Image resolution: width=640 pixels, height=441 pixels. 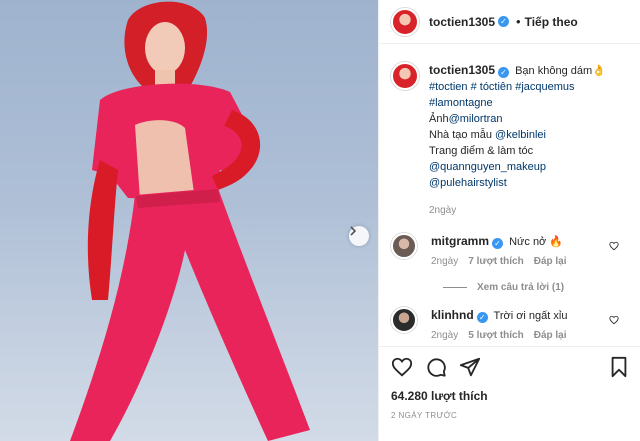 What do you see at coordinates (359, 236) in the screenshot?
I see `next-image-button` at bounding box center [359, 236].